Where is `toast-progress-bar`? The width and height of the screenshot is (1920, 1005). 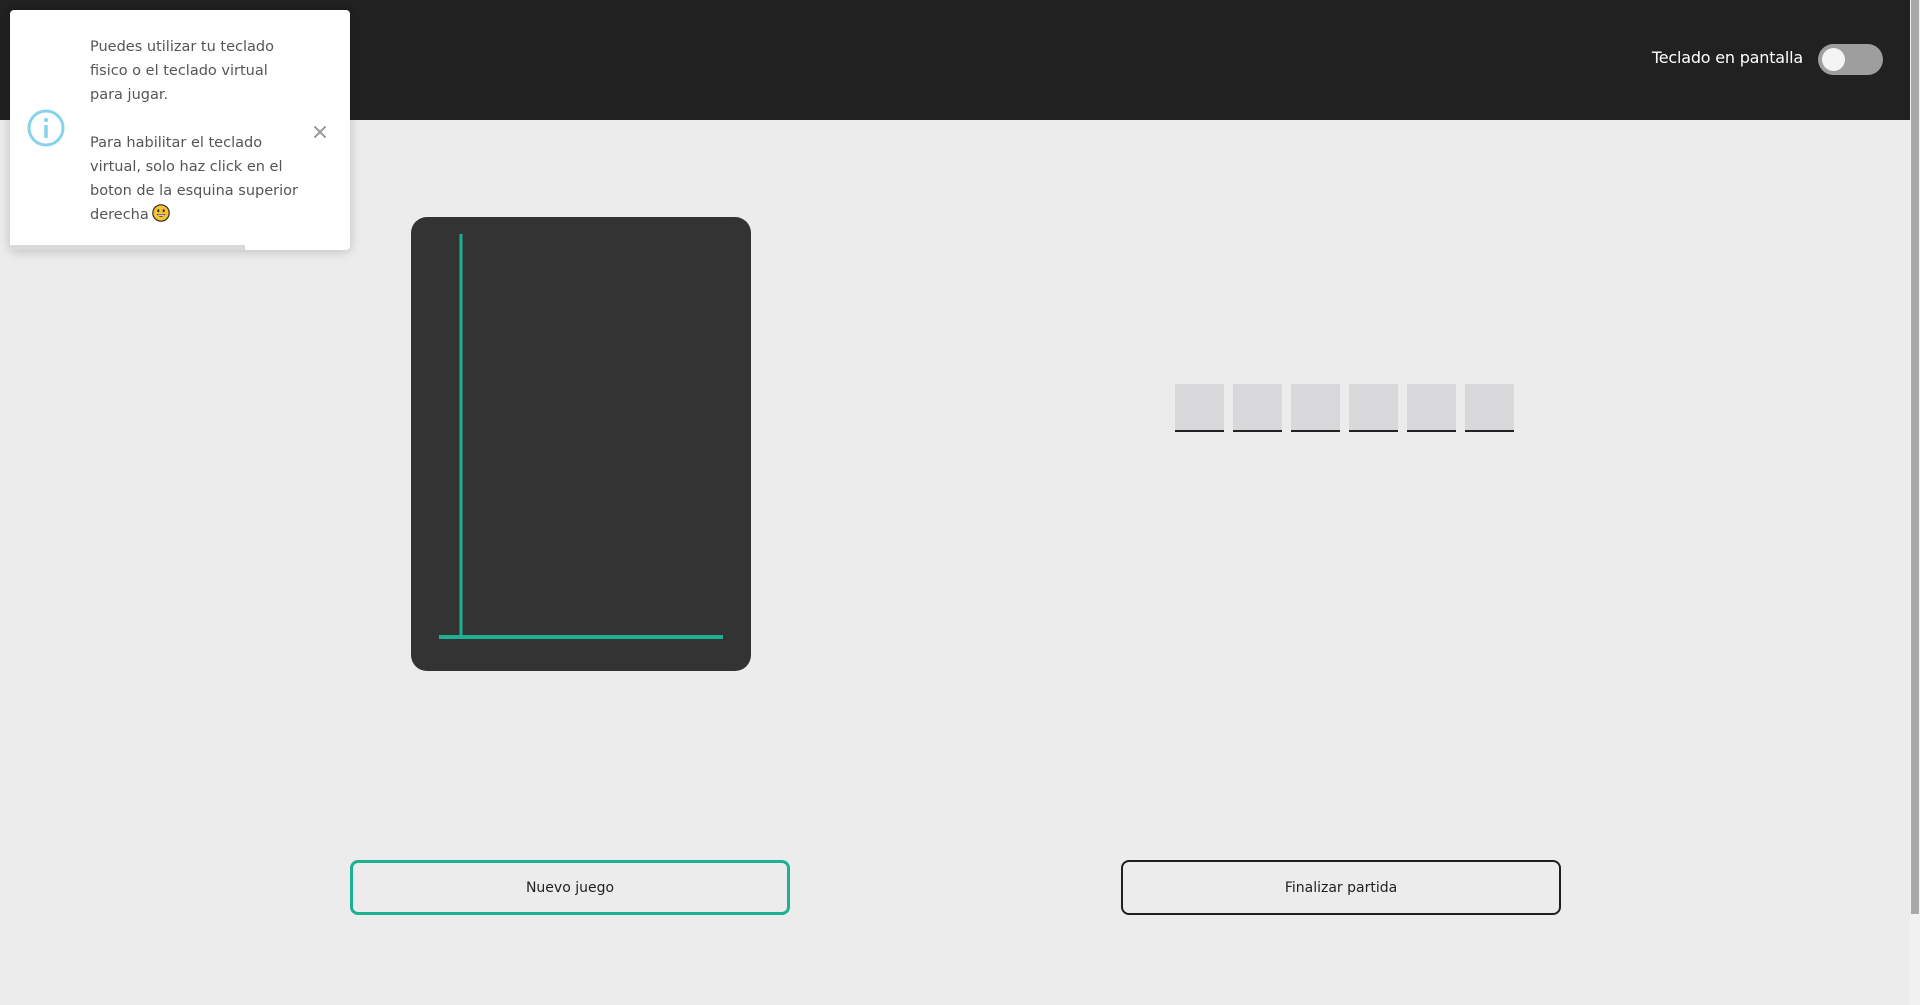
toast-progress-bar is located at coordinates (127, 247).